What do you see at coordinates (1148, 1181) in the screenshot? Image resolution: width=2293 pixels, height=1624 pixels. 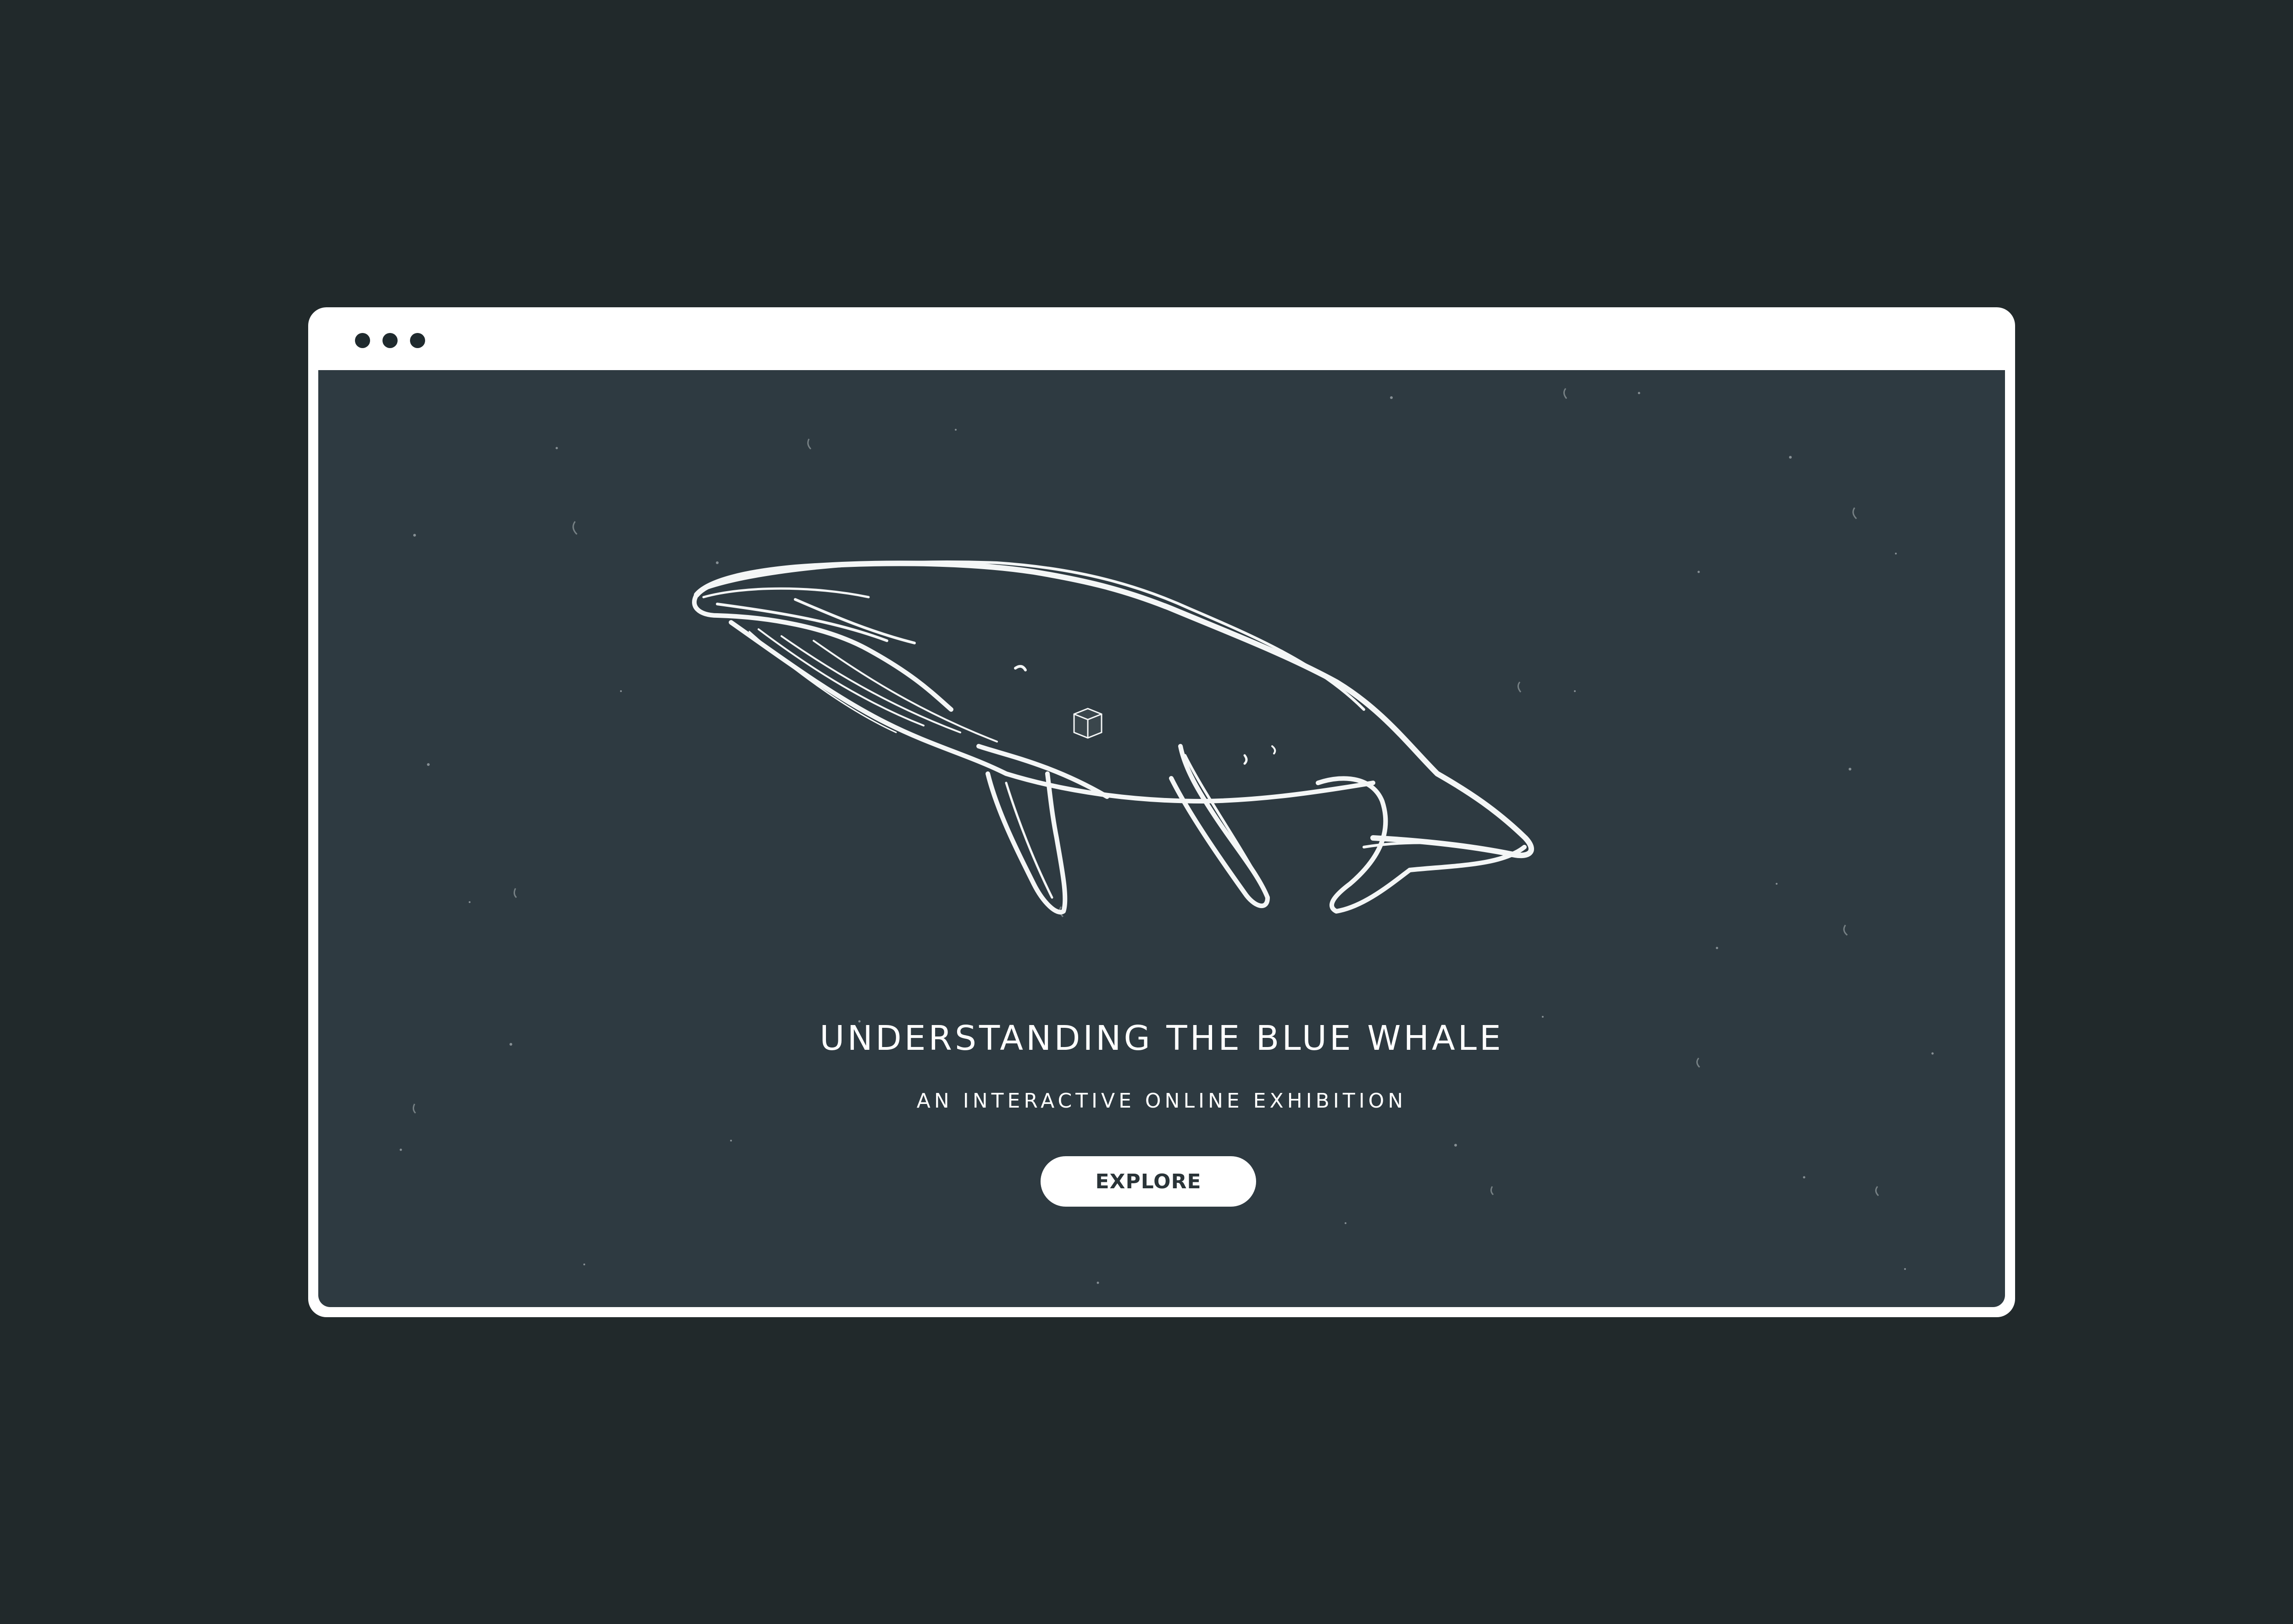 I see `explore-button: EXPLORE` at bounding box center [1148, 1181].